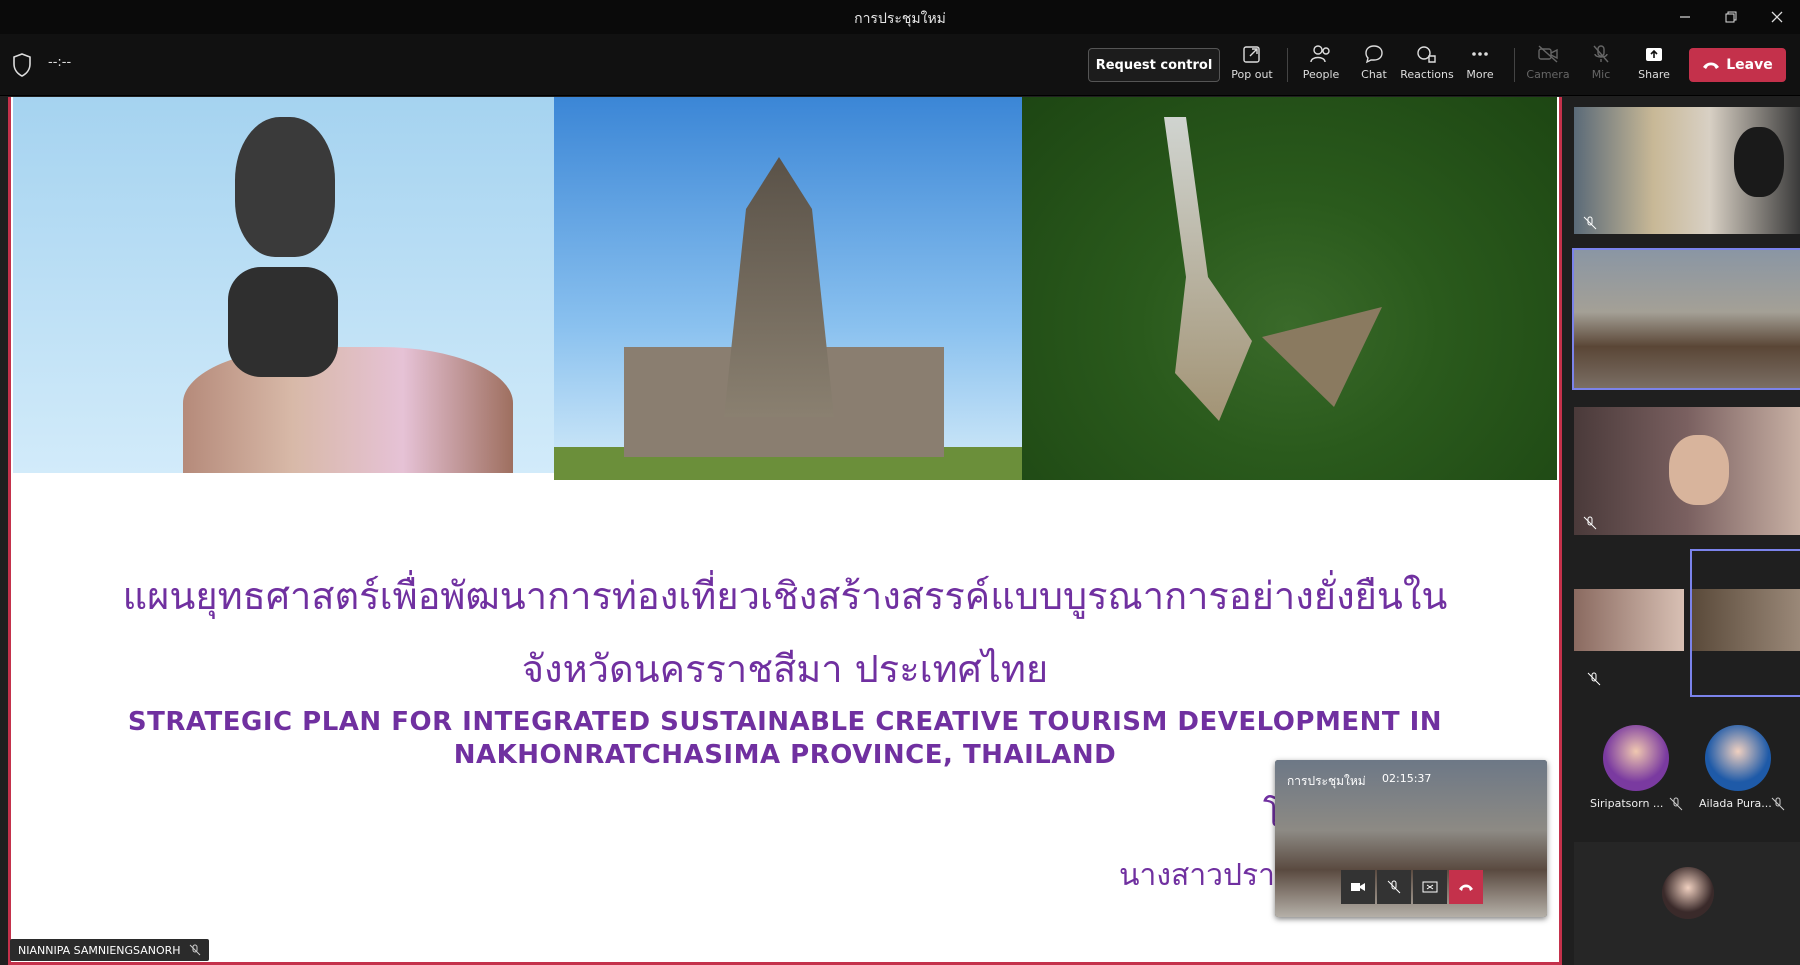 This screenshot has width=1800, height=965. I want to click on presenter-name: NIANNIPA SAMNIENGSANORH, so click(99, 950).